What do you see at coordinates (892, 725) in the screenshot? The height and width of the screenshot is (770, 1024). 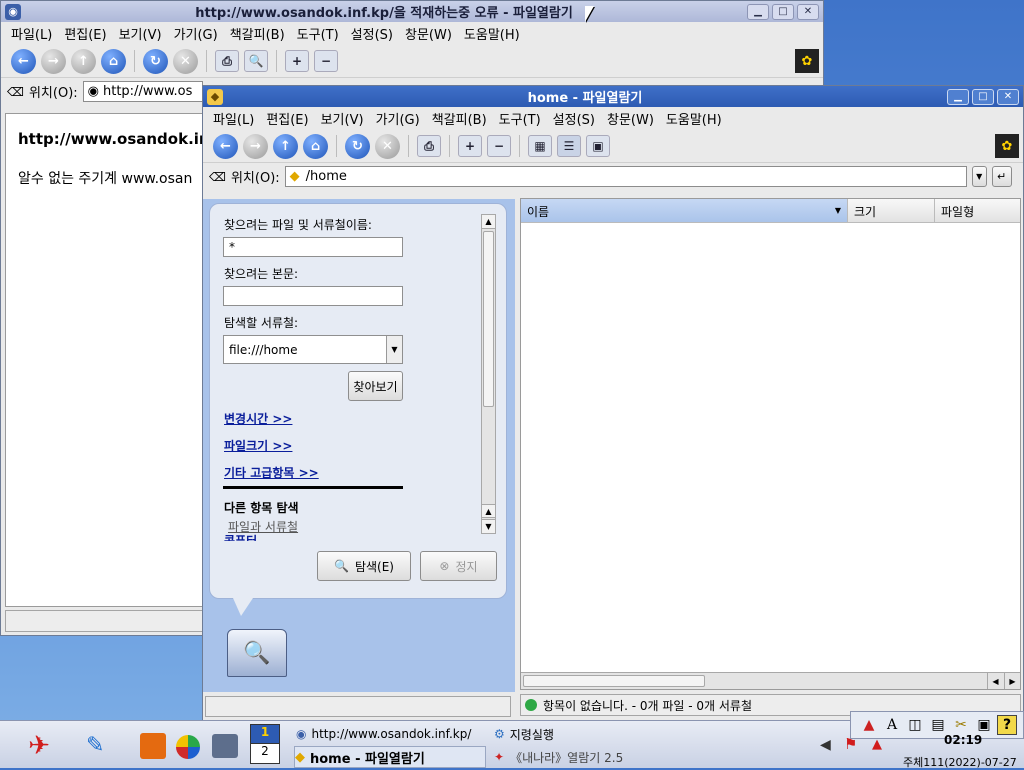 I see `font-icon: A` at bounding box center [892, 725].